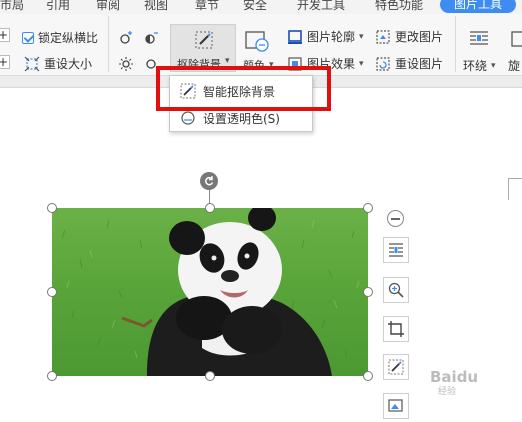 Image resolution: width=522 pixels, height=422 pixels. Describe the element at coordinates (515, 189) in the screenshot. I see `page-corner-mark` at that location.